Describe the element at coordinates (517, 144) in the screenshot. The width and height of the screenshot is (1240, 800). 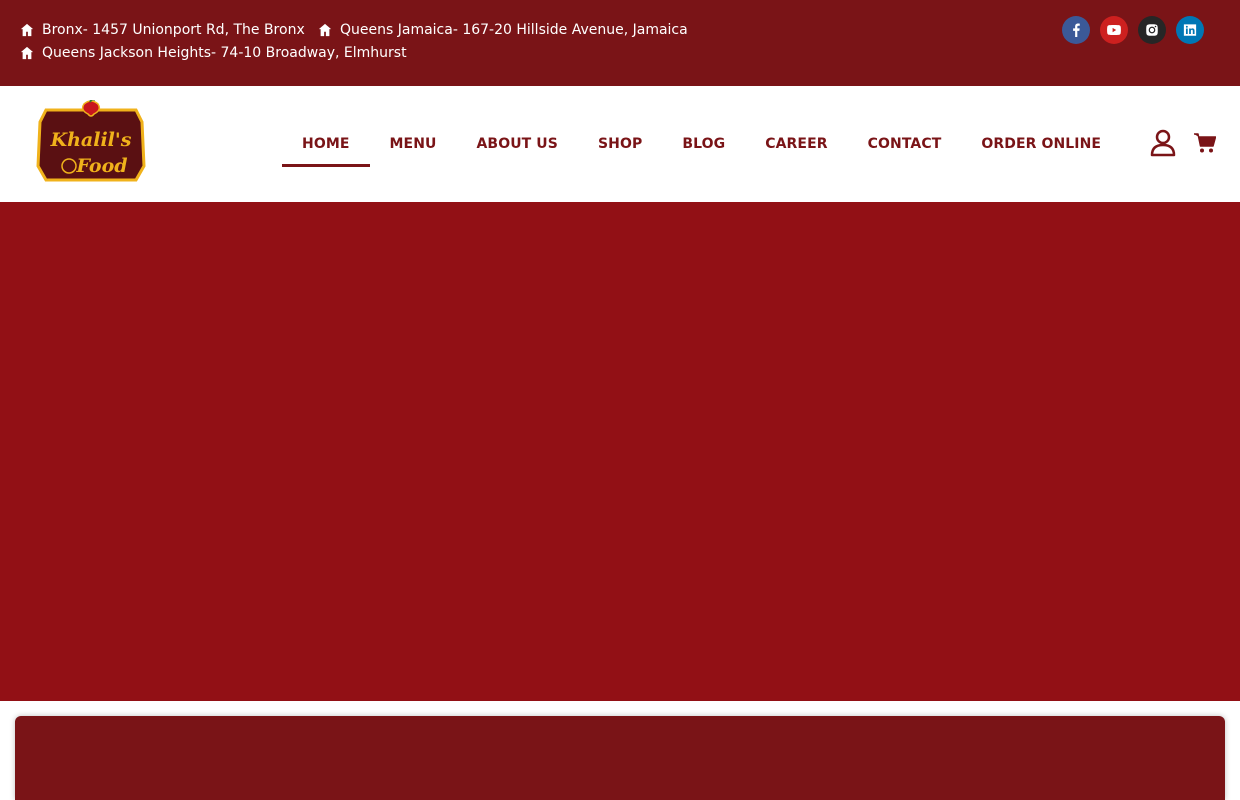
I see `nav-about-us: ABOUT US` at that location.